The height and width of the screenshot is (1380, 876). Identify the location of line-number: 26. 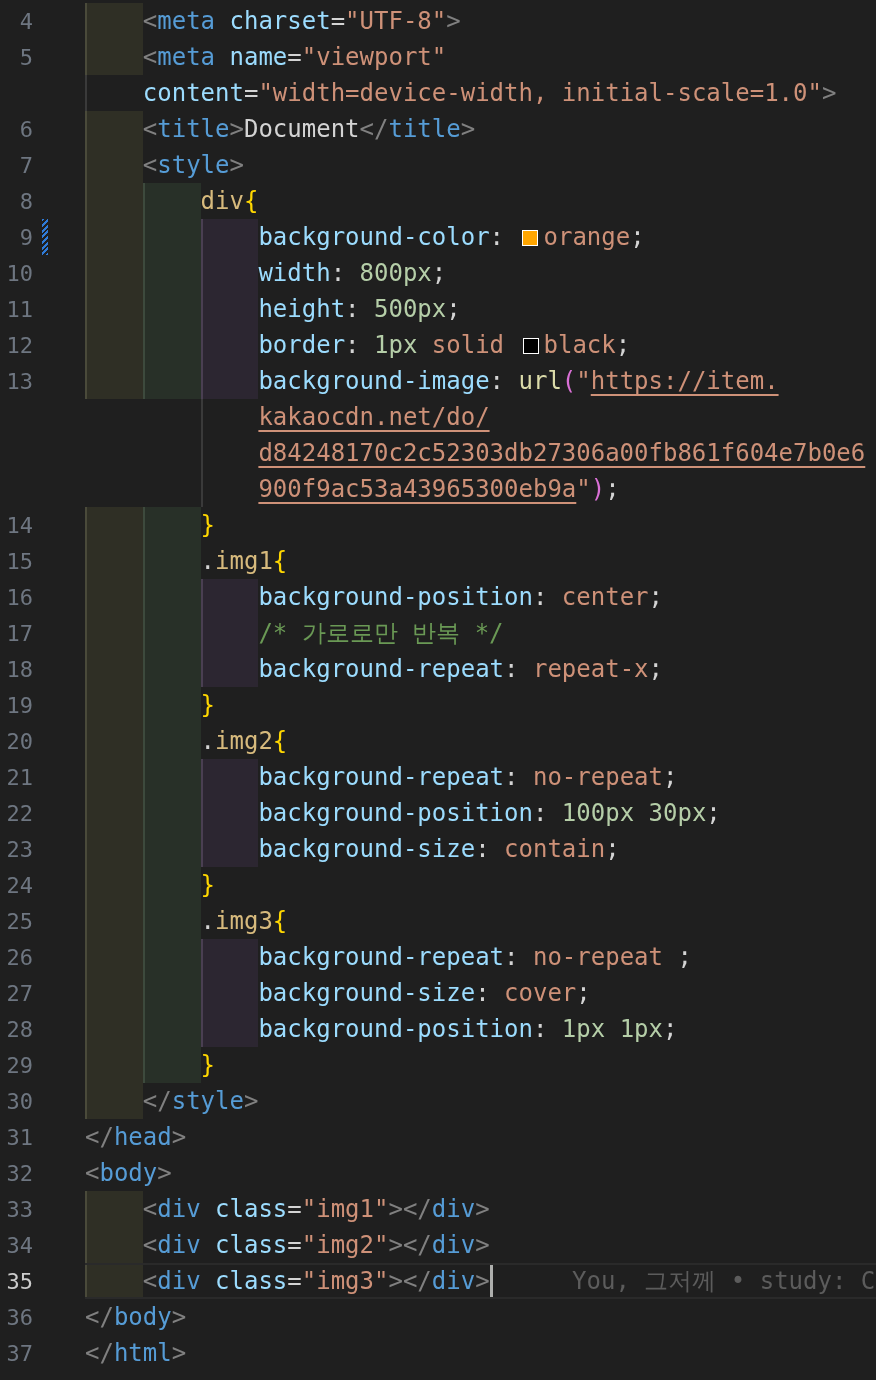
(19, 957).